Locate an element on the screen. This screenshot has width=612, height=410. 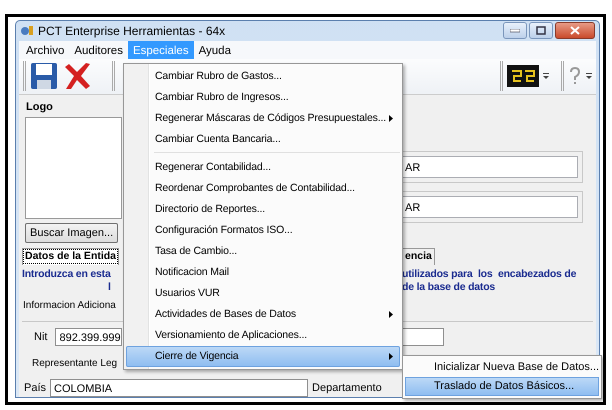
country-field: COLOMBIA is located at coordinates (179, 388).